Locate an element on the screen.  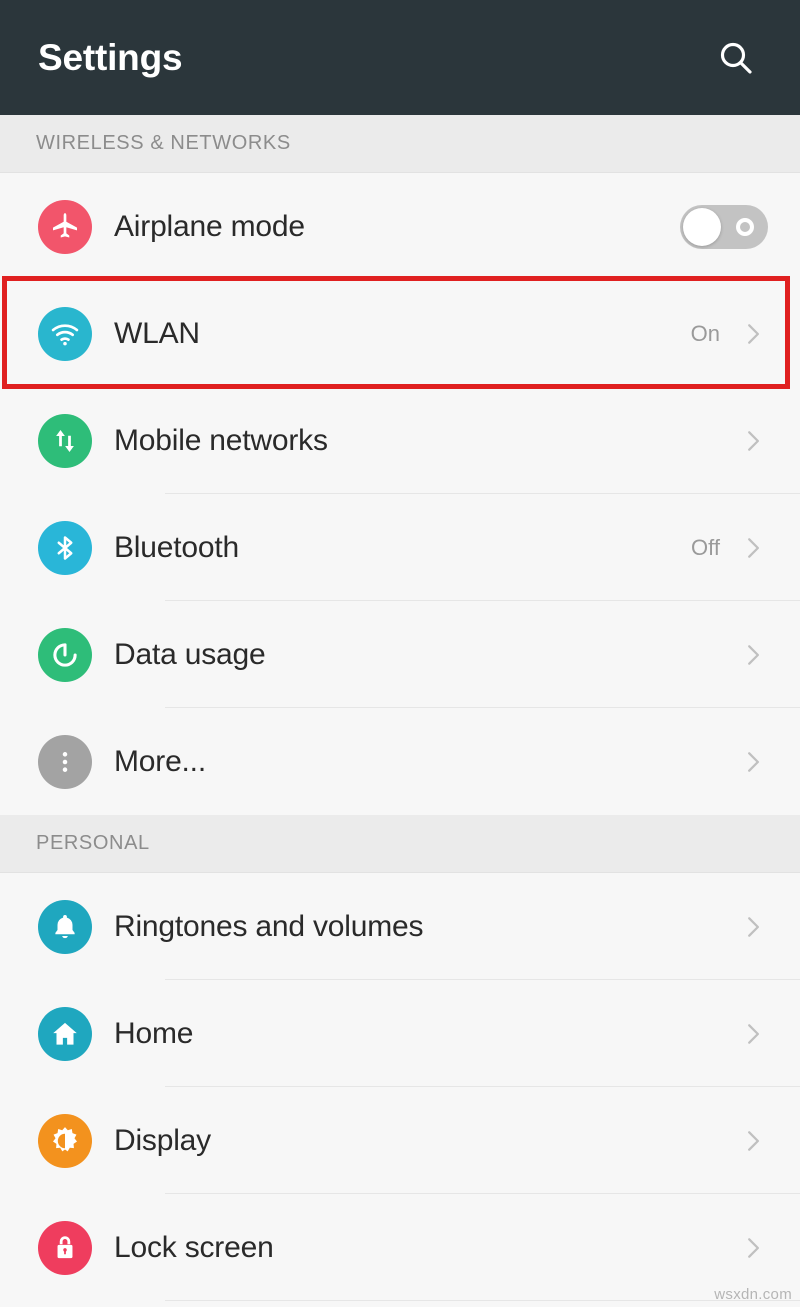
list-item-label: Mobile networks is located at coordinates (221, 440).